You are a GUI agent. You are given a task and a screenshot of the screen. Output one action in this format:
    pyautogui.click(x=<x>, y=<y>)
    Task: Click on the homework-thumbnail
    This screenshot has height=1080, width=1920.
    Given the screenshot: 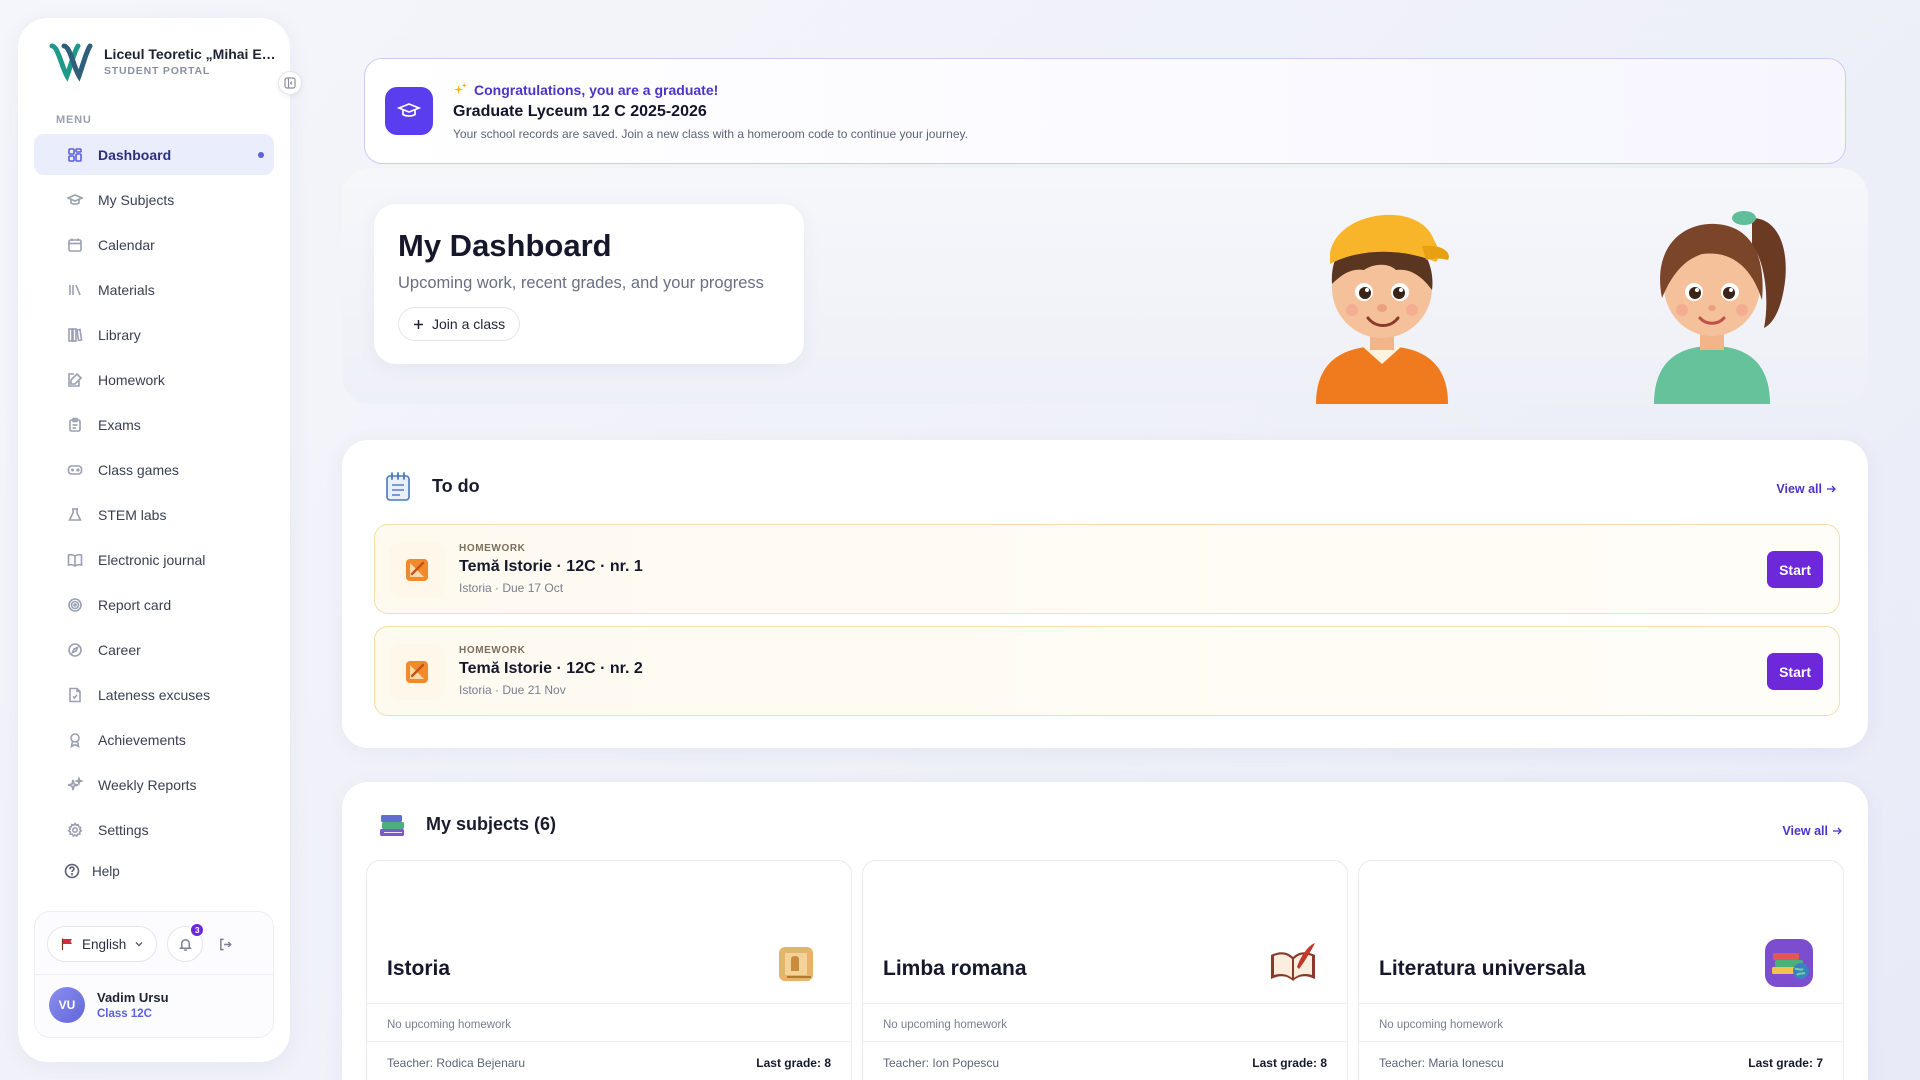 What is the action you would take?
    pyautogui.click(x=417, y=570)
    